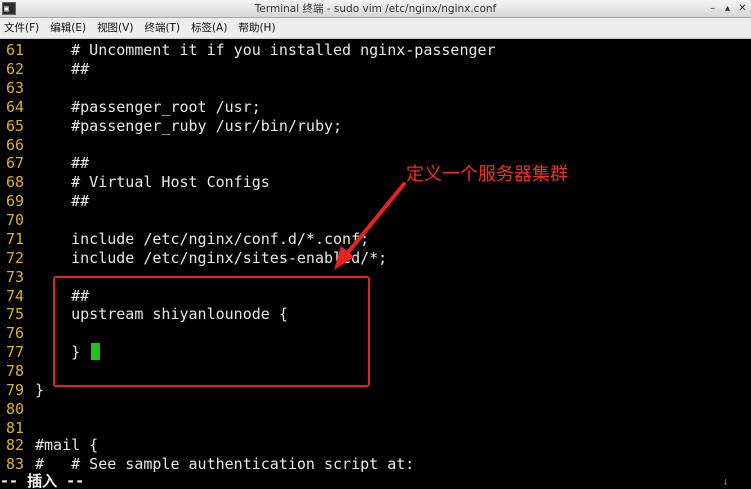  What do you see at coordinates (15, 163) in the screenshot?
I see `line-number: 67` at bounding box center [15, 163].